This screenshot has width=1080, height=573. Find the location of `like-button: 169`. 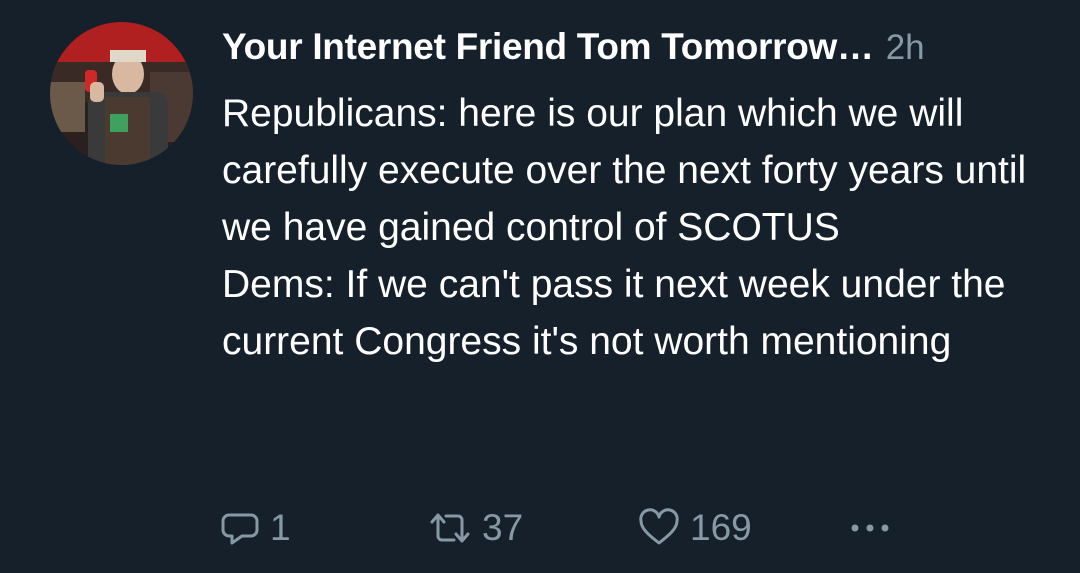

like-button: 169 is located at coordinates (695, 528).